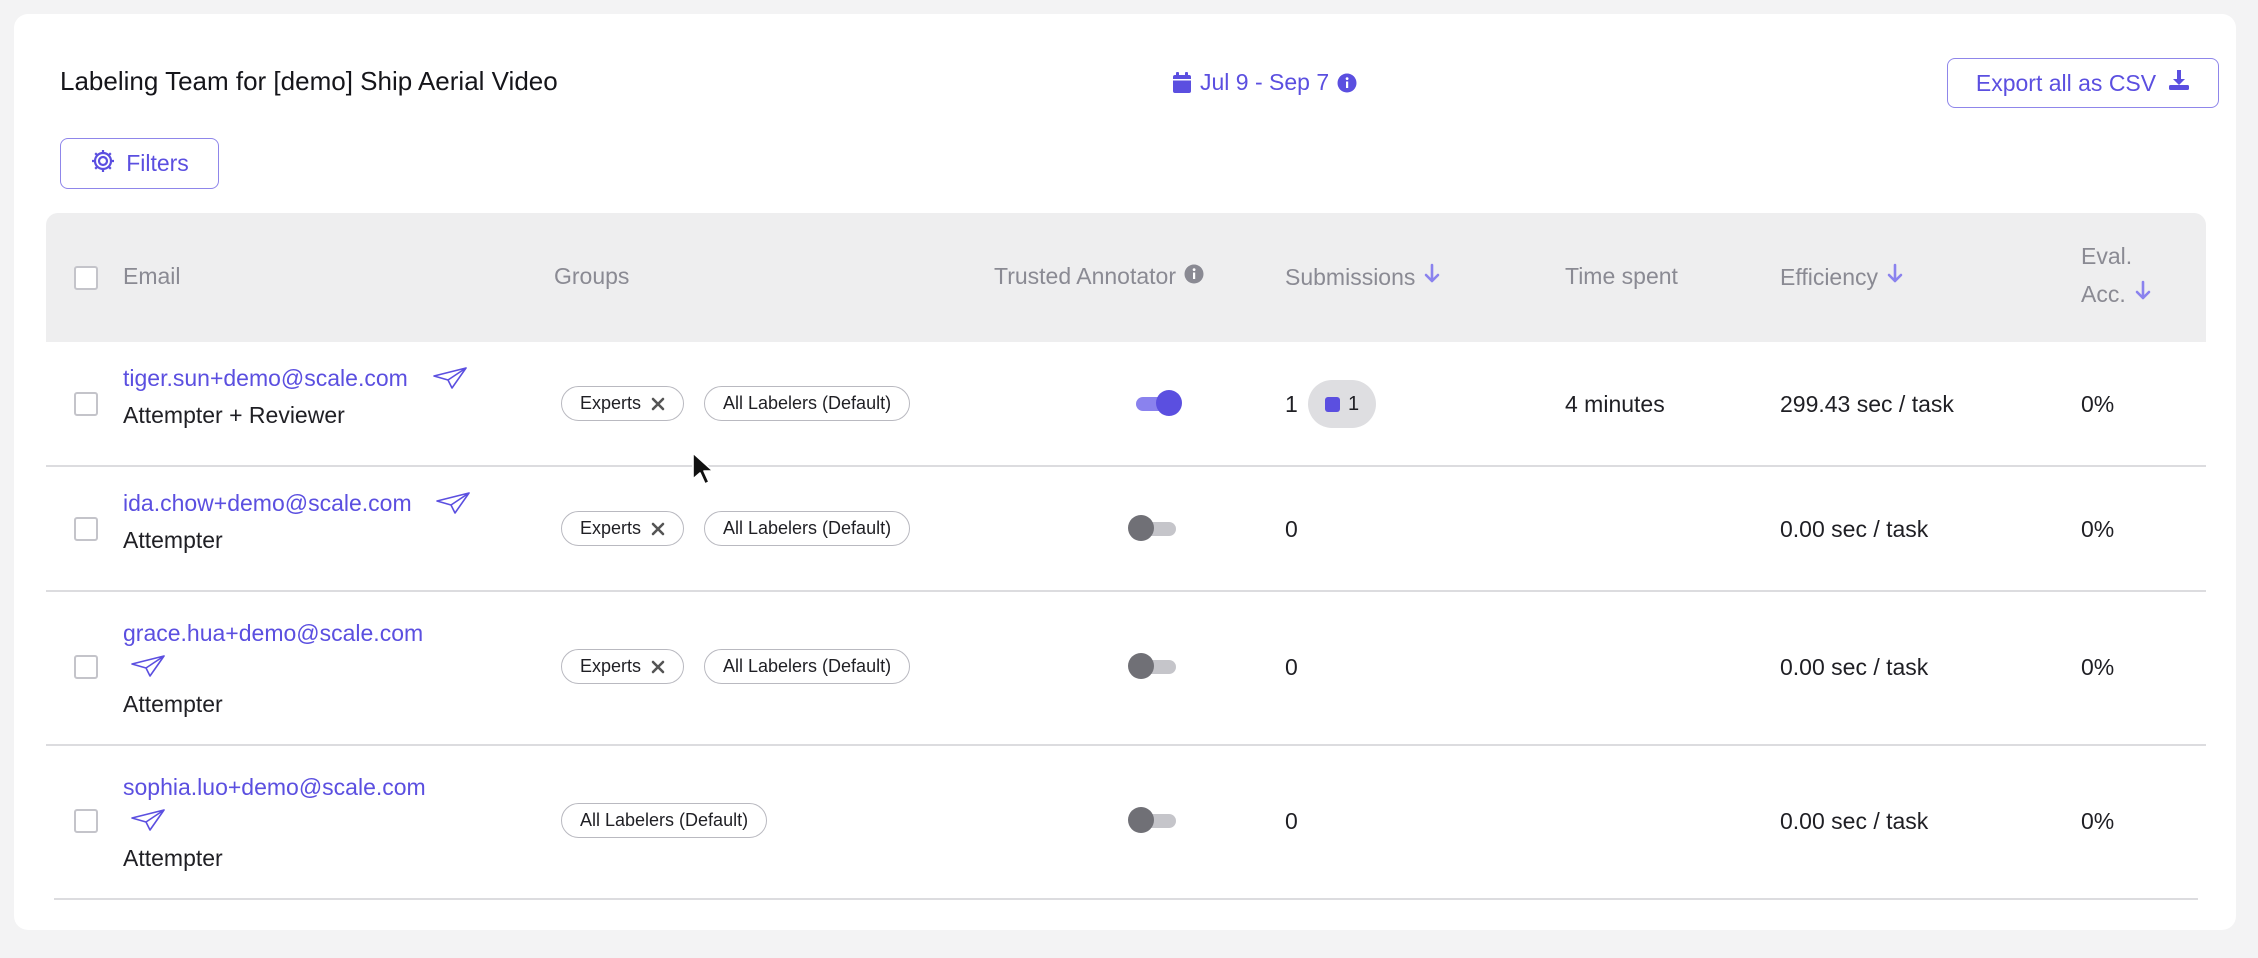 The height and width of the screenshot is (958, 2258). What do you see at coordinates (1621, 276) in the screenshot?
I see `column-time-spent: Time spent` at bounding box center [1621, 276].